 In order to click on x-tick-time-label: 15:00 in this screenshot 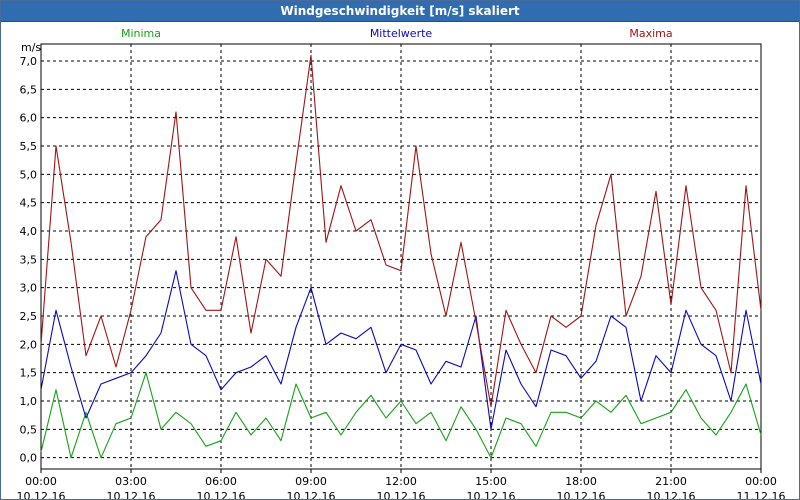, I will do `click(491, 481)`.